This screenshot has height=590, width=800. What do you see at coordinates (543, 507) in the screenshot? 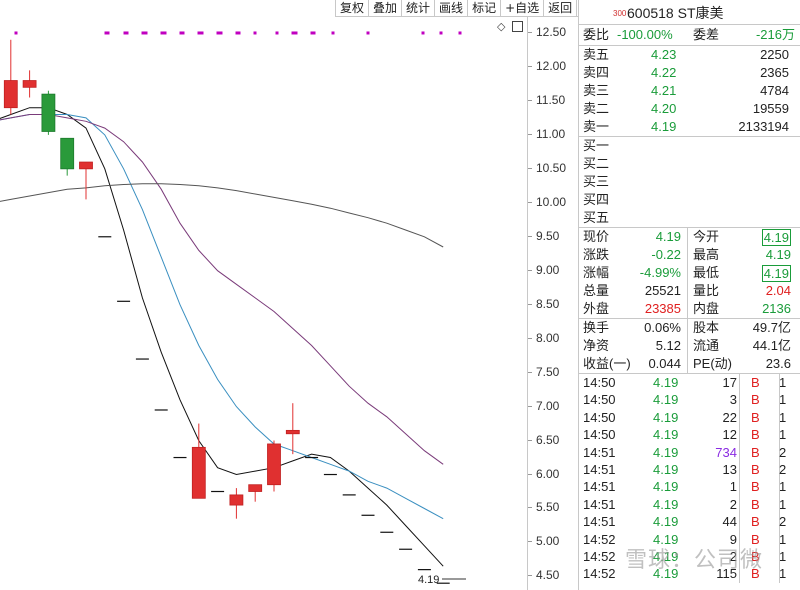
I see `axis-tick-label: 5.50` at bounding box center [543, 507].